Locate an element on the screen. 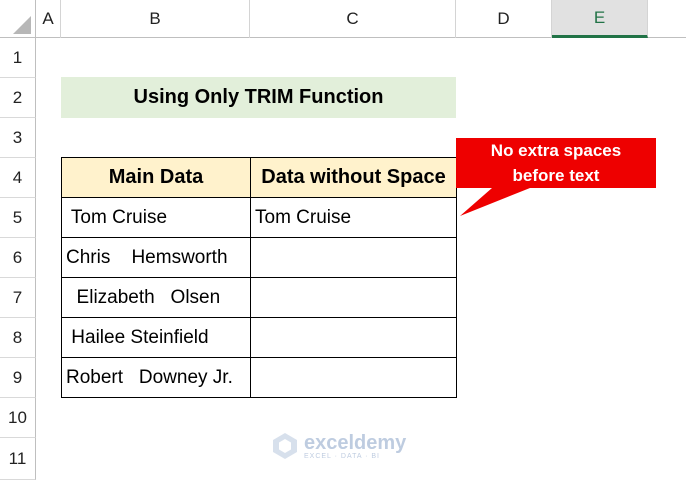 The height and width of the screenshot is (480, 686). row-header-3: 3 is located at coordinates (18, 138).